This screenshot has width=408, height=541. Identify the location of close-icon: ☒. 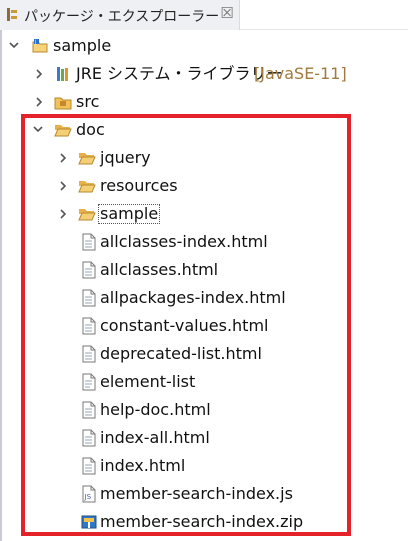
(227, 13).